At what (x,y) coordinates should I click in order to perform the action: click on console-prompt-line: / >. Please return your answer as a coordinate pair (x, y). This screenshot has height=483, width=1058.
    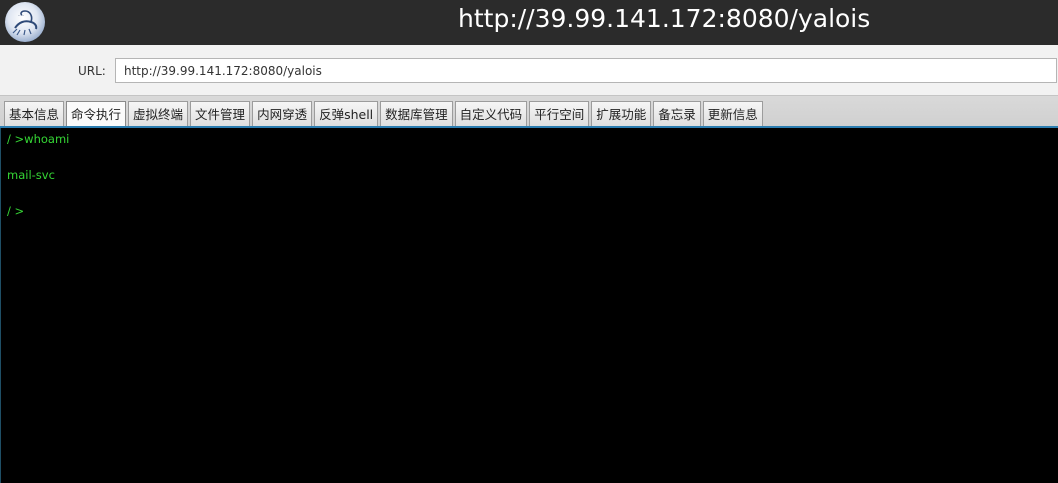
    Looking at the image, I should click on (15, 211).